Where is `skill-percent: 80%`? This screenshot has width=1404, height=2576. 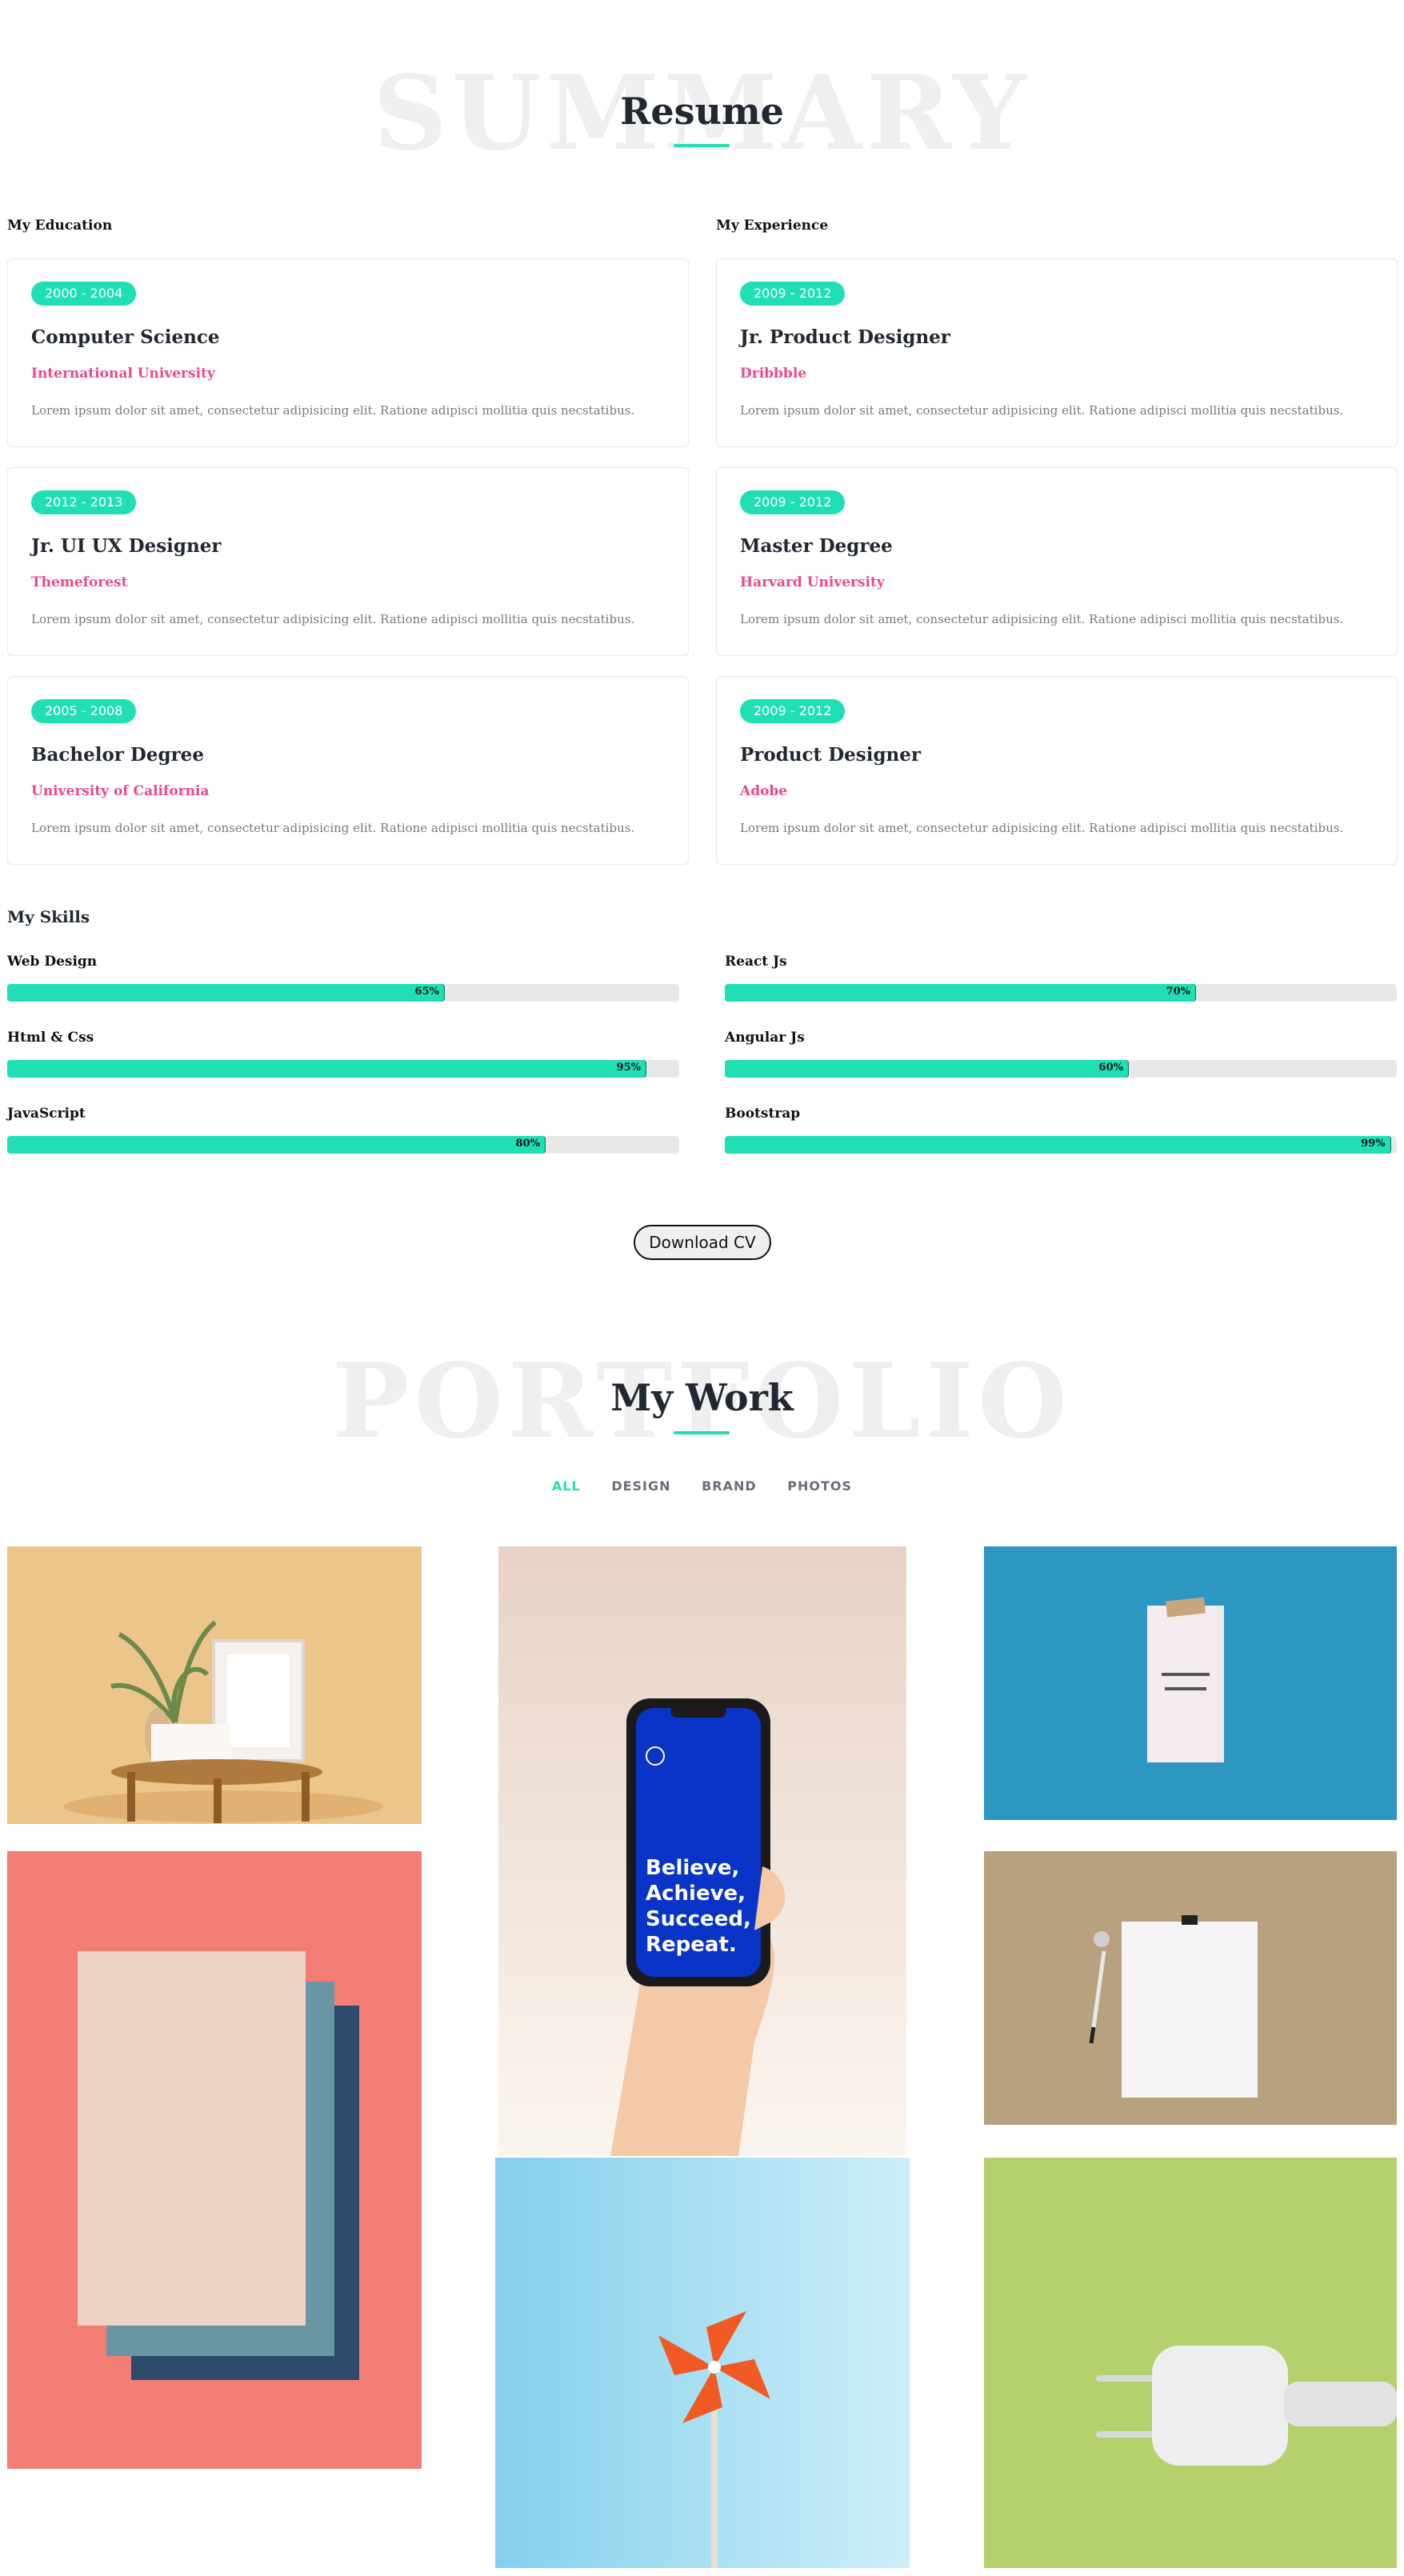
skill-percent: 80% is located at coordinates (527, 1144).